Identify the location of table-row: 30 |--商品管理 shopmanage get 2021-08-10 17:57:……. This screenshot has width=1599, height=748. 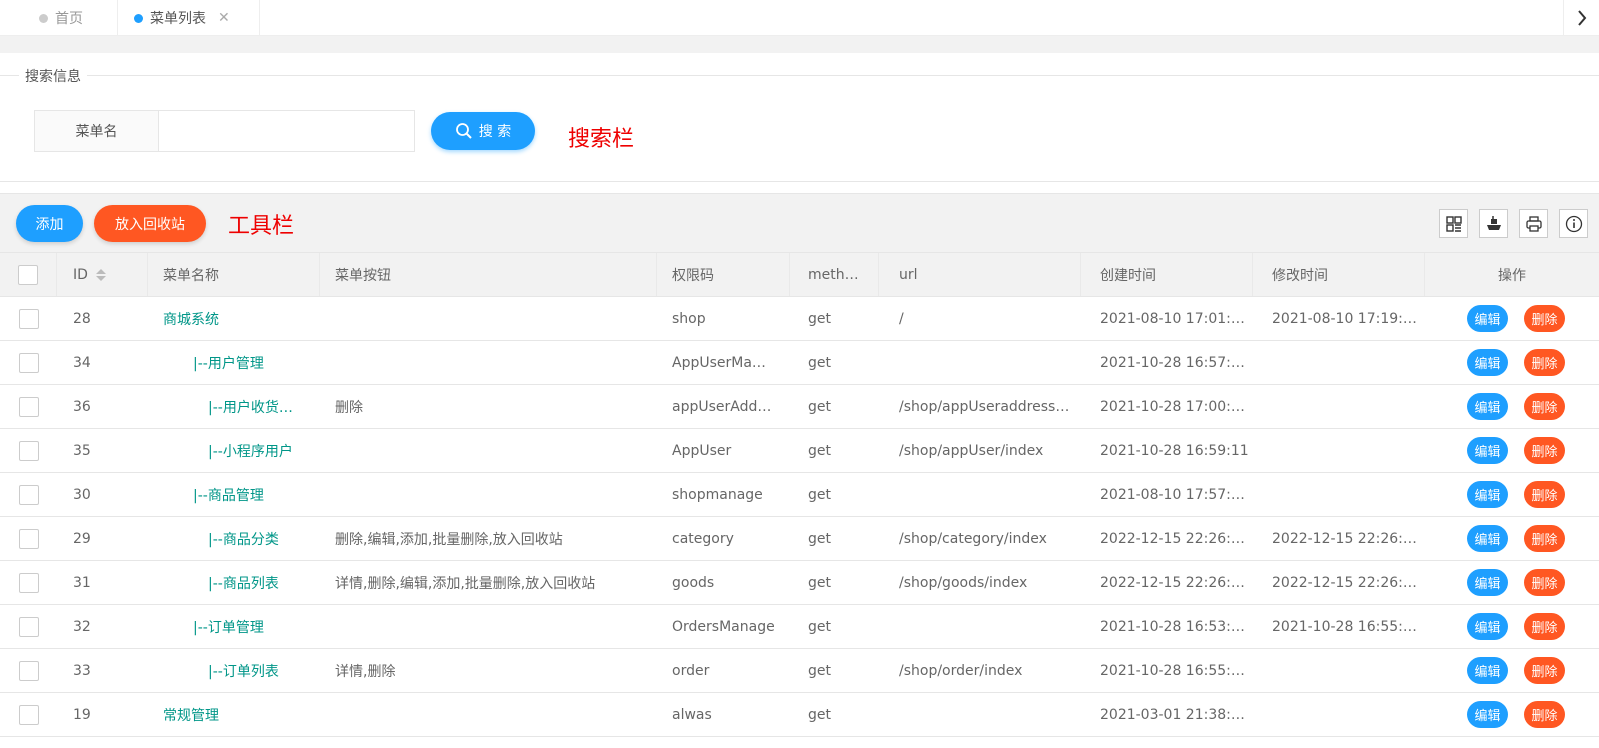
(799, 495).